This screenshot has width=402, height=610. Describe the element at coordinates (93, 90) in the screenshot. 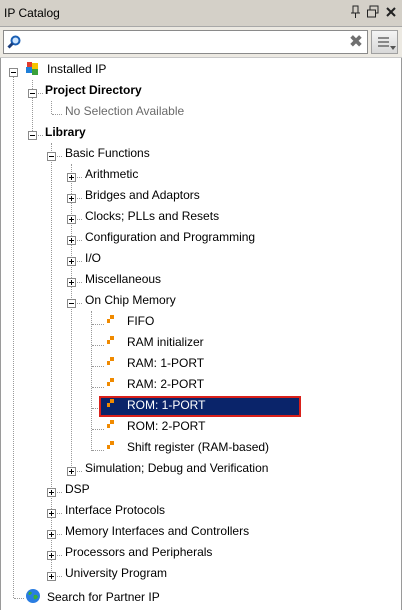

I see `tree-label: Project Directory` at that location.